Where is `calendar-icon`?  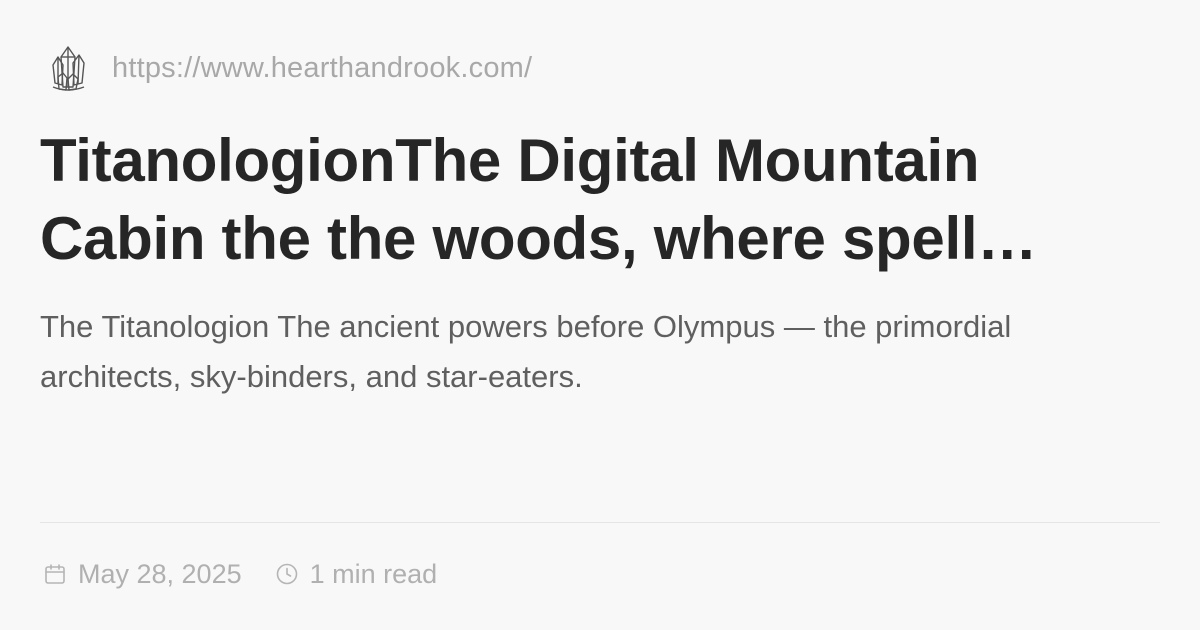 calendar-icon is located at coordinates (55, 574).